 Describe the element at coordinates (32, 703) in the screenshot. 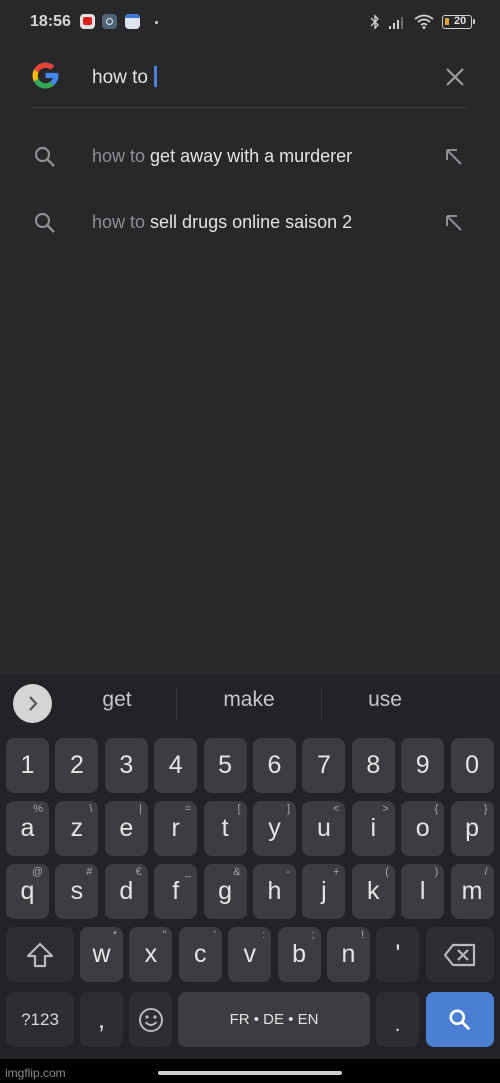

I see `expand-toolbar-button` at that location.